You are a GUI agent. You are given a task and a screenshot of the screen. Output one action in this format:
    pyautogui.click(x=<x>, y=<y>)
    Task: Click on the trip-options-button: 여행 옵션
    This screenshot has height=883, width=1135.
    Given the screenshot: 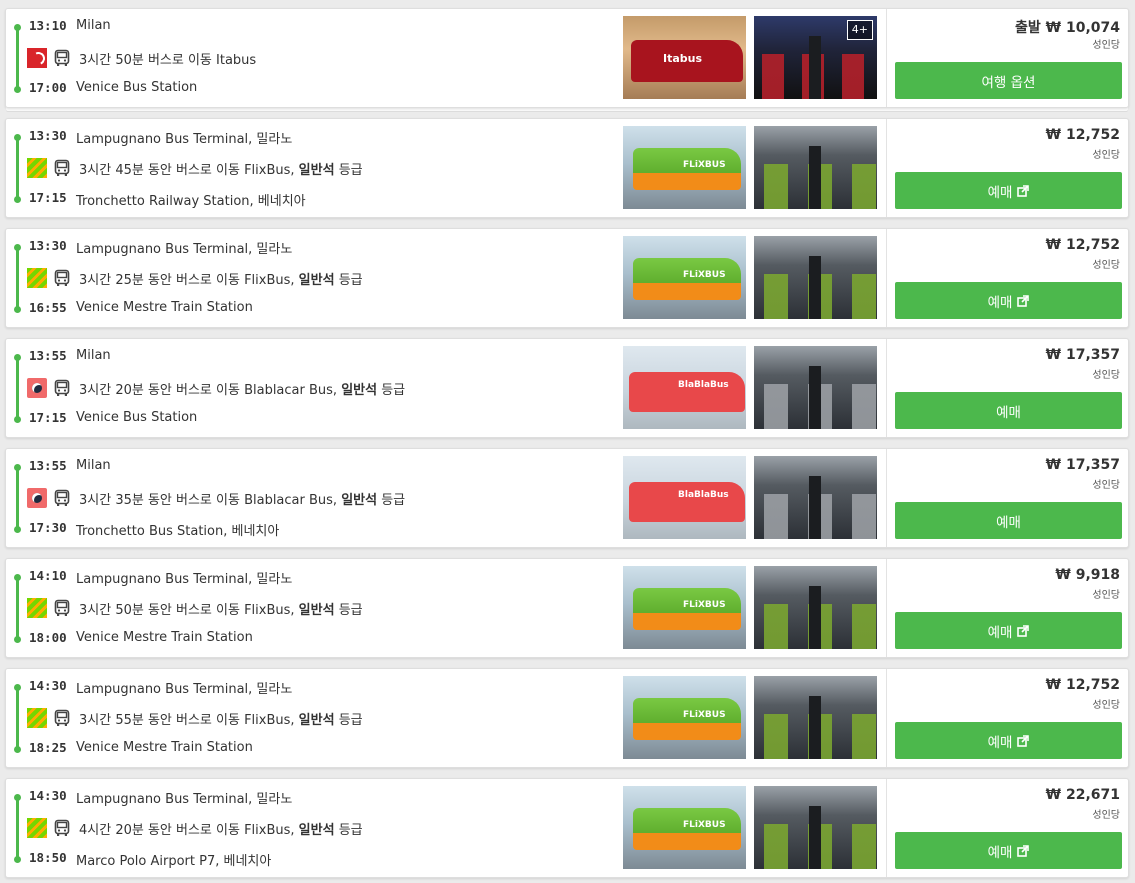 What is the action you would take?
    pyautogui.click(x=1008, y=80)
    